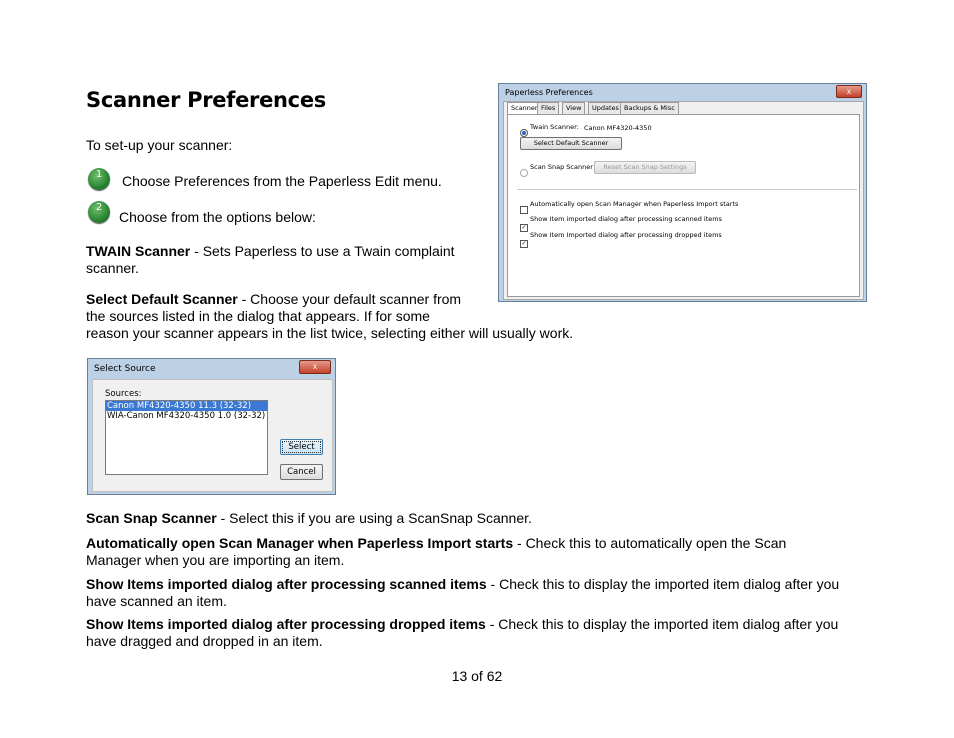 This screenshot has height=738, width=954. What do you see at coordinates (524, 241) in the screenshot?
I see `show-dropped-checkbox: ✓` at bounding box center [524, 241].